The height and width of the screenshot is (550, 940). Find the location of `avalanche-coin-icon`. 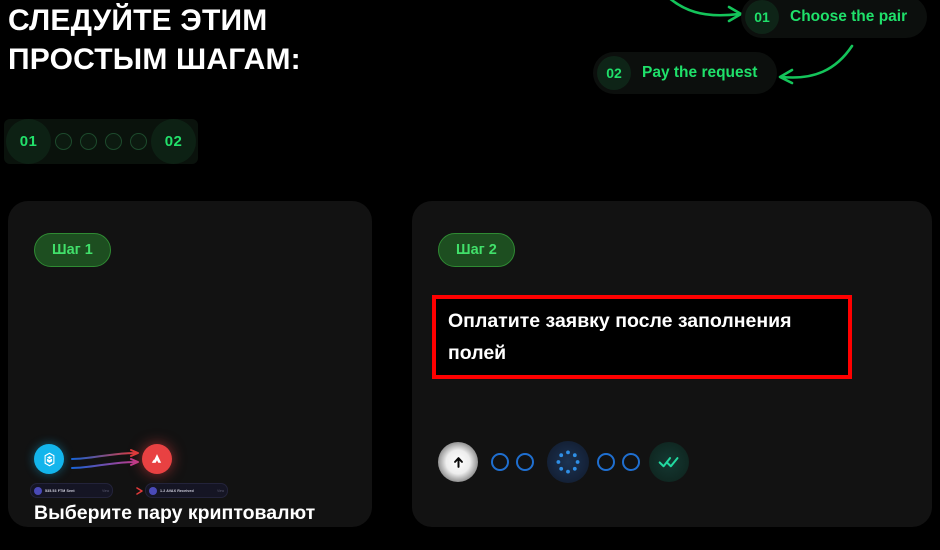

avalanche-coin-icon is located at coordinates (157, 459).